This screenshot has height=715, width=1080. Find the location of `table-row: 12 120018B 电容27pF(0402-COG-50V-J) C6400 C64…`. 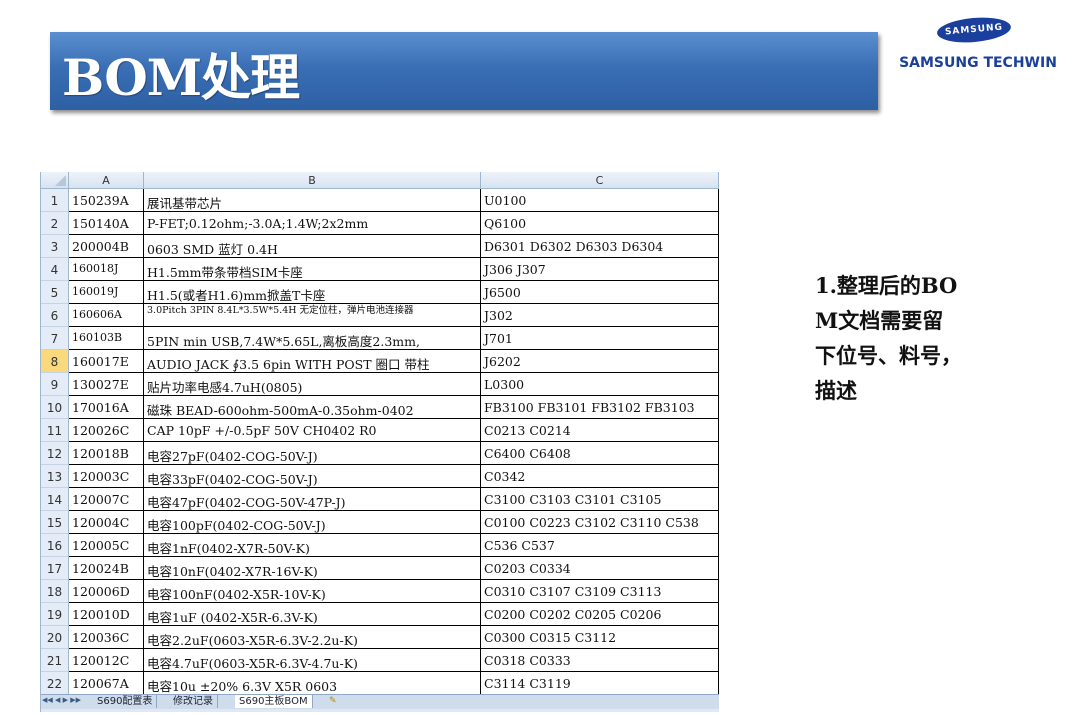

table-row: 12 120018B 电容27pF(0402-COG-50V-J) C6400 C64… is located at coordinates (380, 453).